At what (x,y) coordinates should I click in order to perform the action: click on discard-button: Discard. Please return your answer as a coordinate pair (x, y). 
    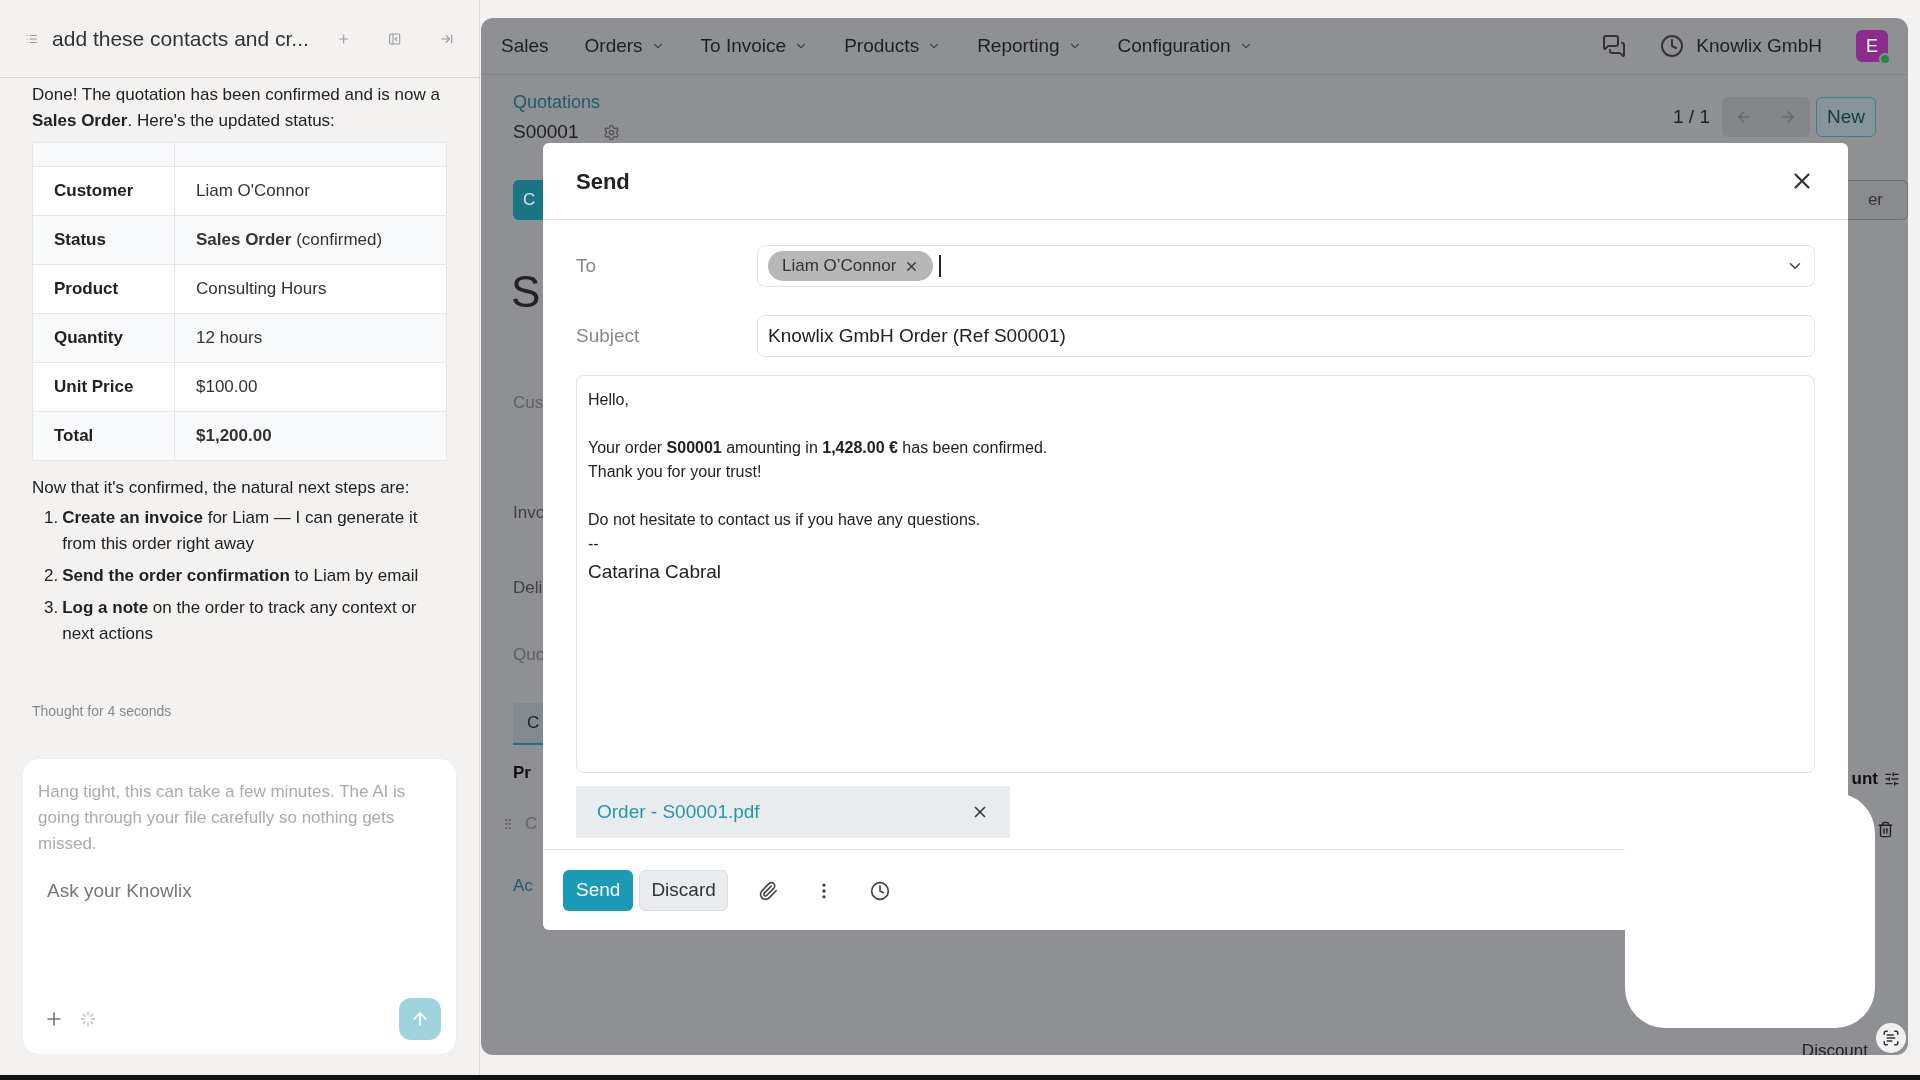
    Looking at the image, I should click on (683, 890).